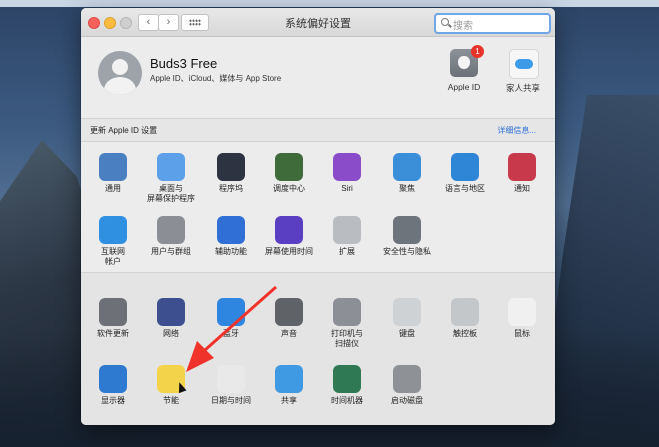 Image resolution: width=659 pixels, height=447 pixels. What do you see at coordinates (407, 251) in the screenshot?
I see `pane-label: 安全性与隐私` at bounding box center [407, 251].